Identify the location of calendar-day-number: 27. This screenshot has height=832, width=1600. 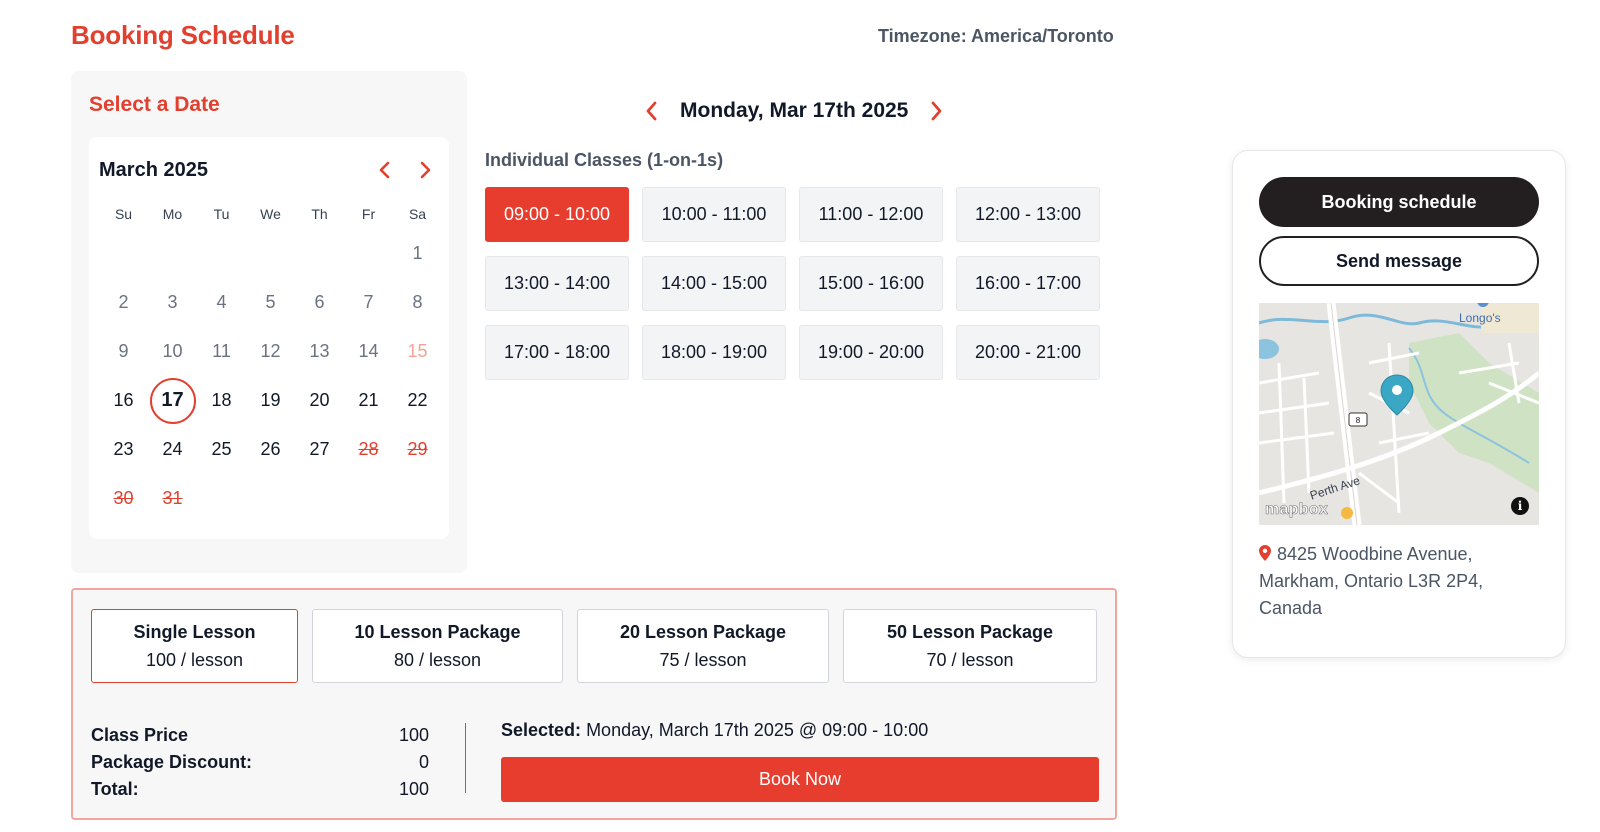
(319, 449).